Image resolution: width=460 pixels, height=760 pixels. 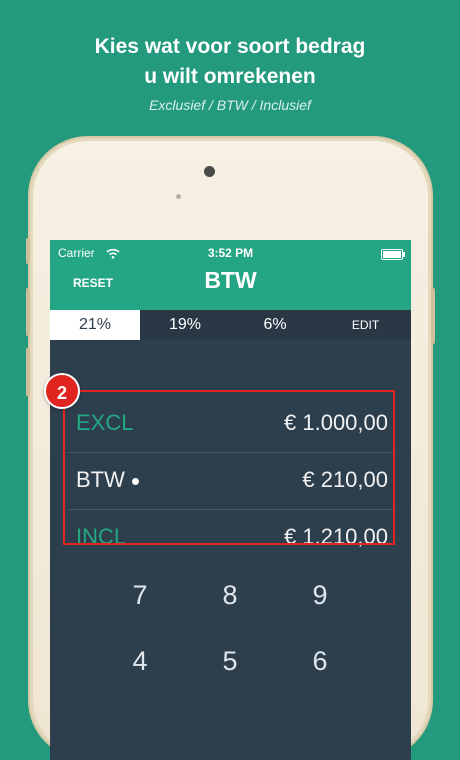 What do you see at coordinates (28, 312) in the screenshot?
I see `volume-up-button` at bounding box center [28, 312].